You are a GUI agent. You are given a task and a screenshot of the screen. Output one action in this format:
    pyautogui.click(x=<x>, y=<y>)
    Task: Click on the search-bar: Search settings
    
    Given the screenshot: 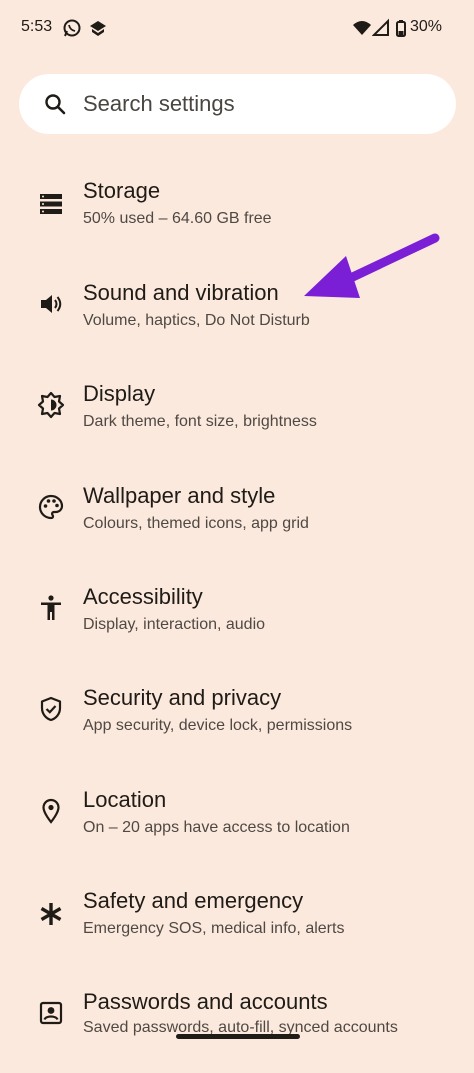 What is the action you would take?
    pyautogui.click(x=237, y=104)
    